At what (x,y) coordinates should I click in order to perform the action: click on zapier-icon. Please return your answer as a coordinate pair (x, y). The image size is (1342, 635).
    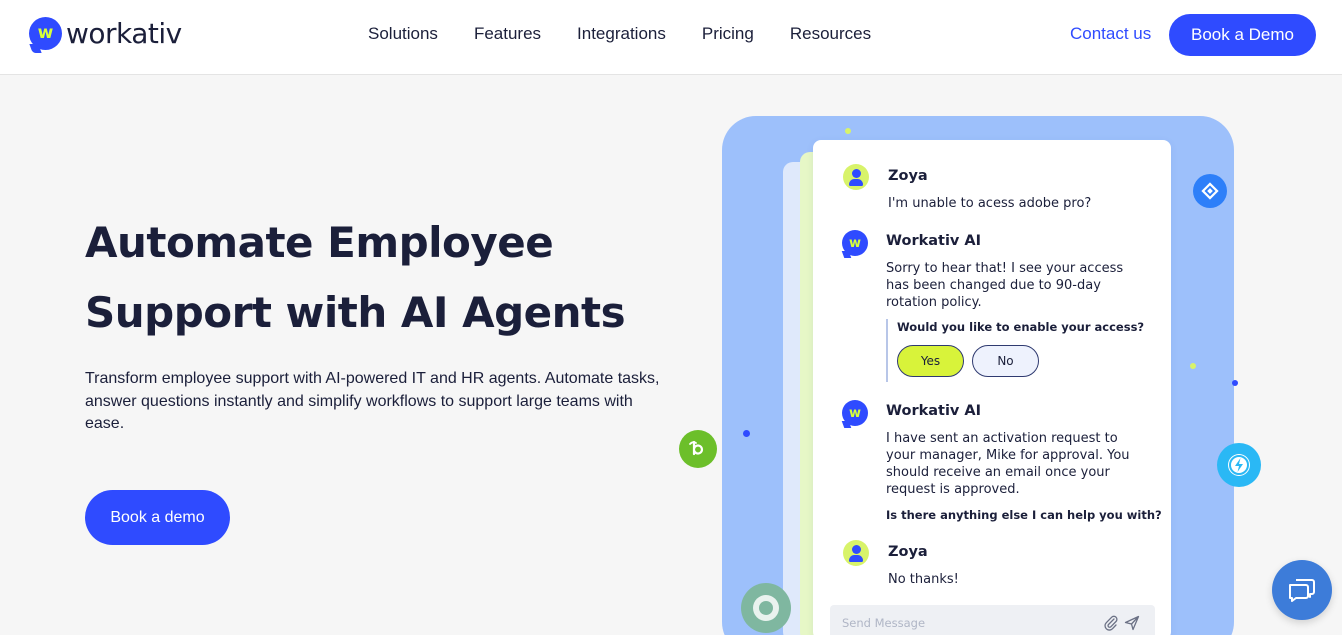
    Looking at the image, I should click on (1239, 465).